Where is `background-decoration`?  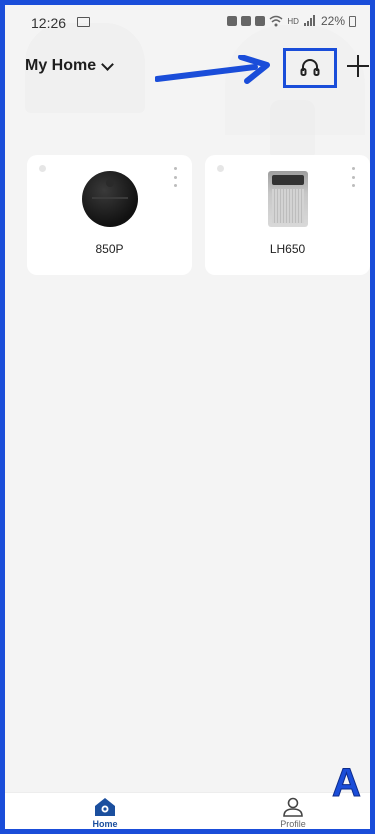 background-decoration is located at coordinates (292, 127).